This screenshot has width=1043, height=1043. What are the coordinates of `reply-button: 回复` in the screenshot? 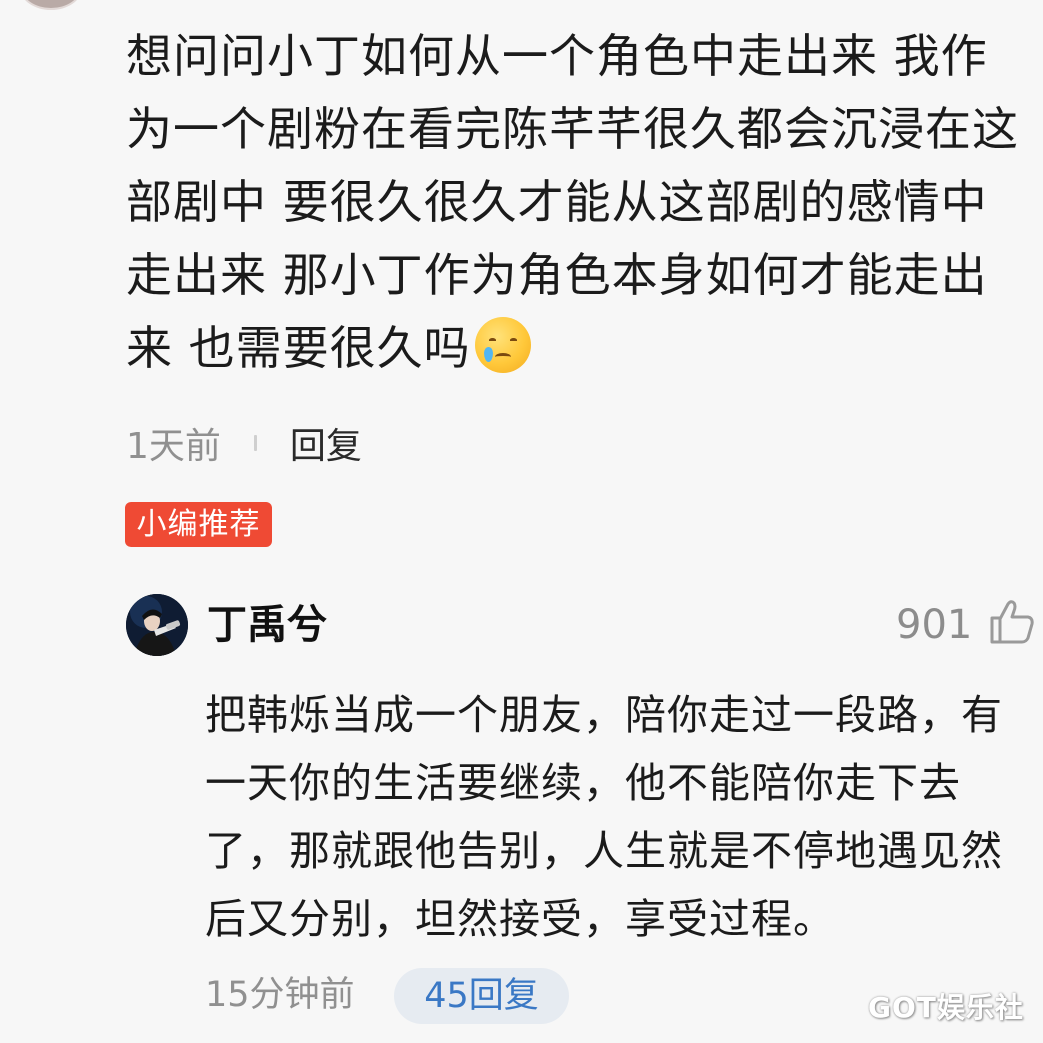 It's located at (326, 443).